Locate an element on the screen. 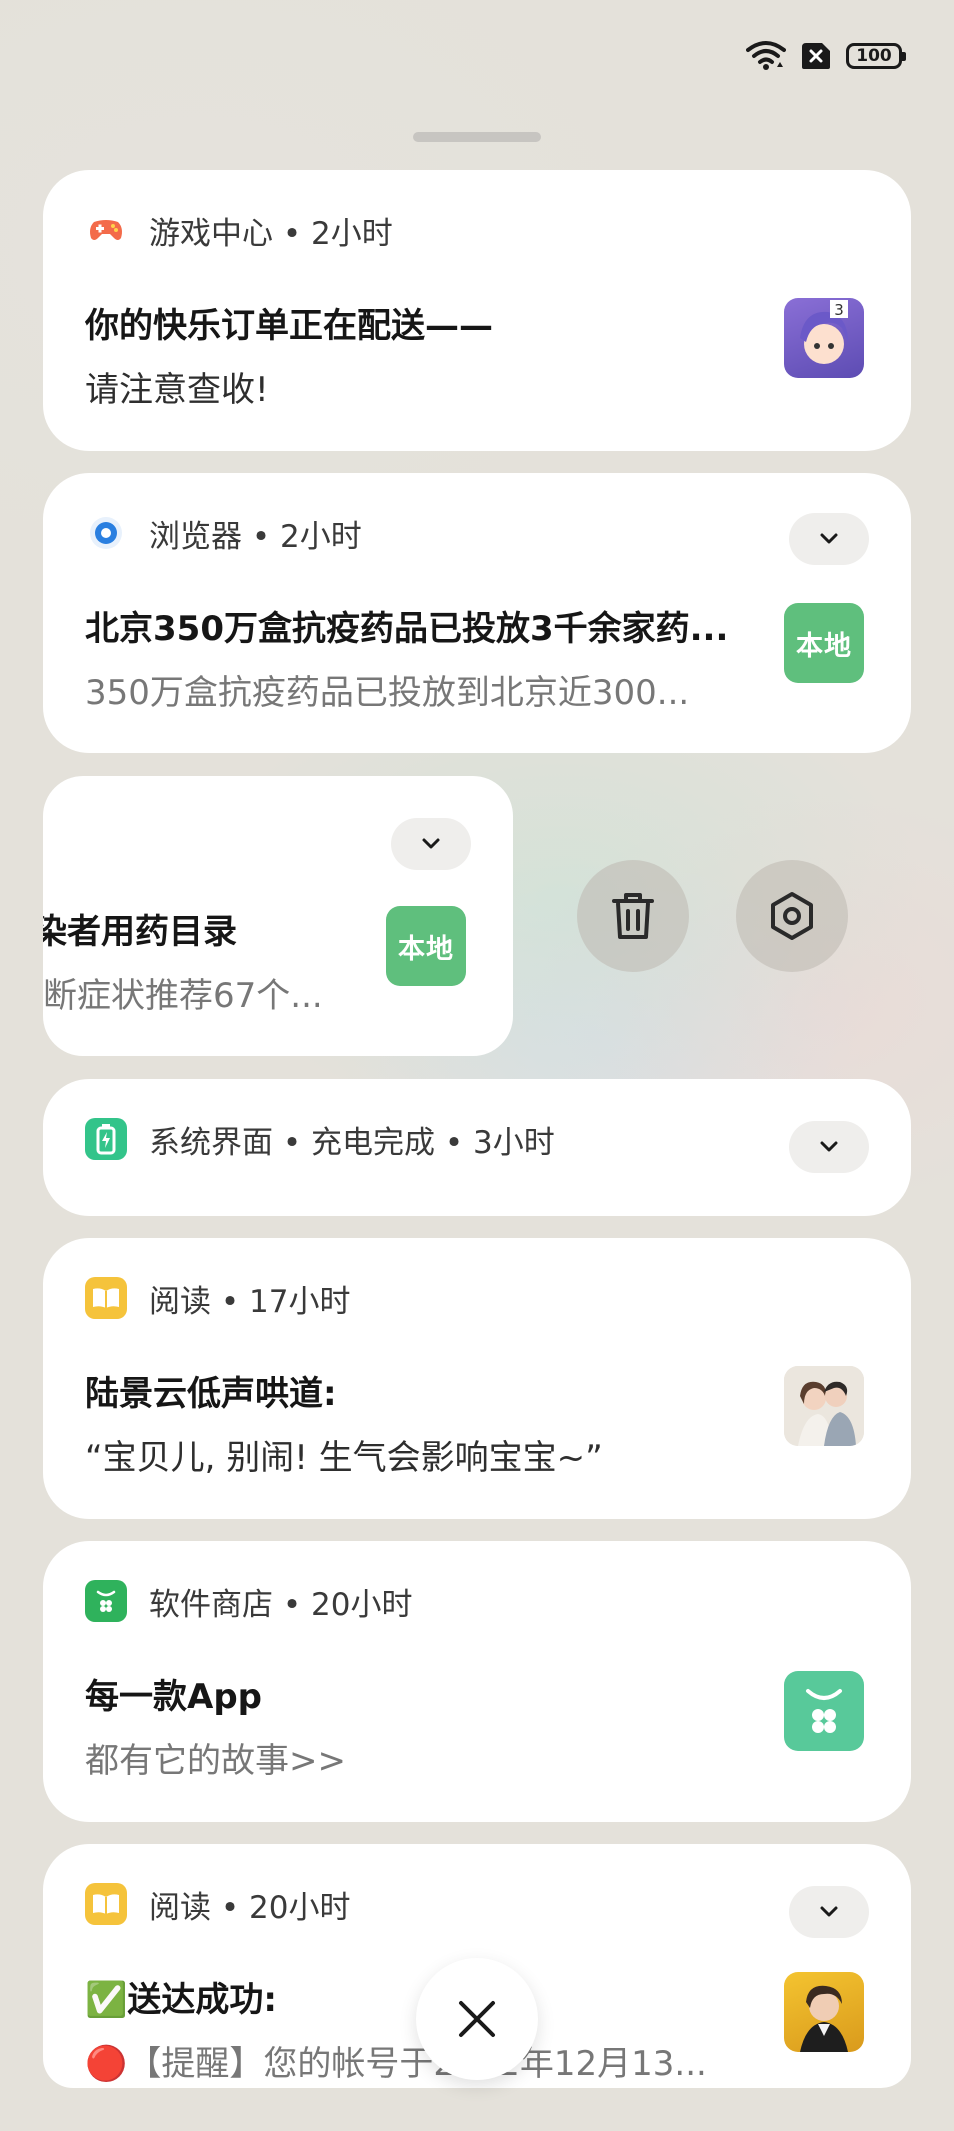  notification-body: “宝贝儿, 别闹! 生气会影响宝宝~” is located at coordinates (344, 1458).